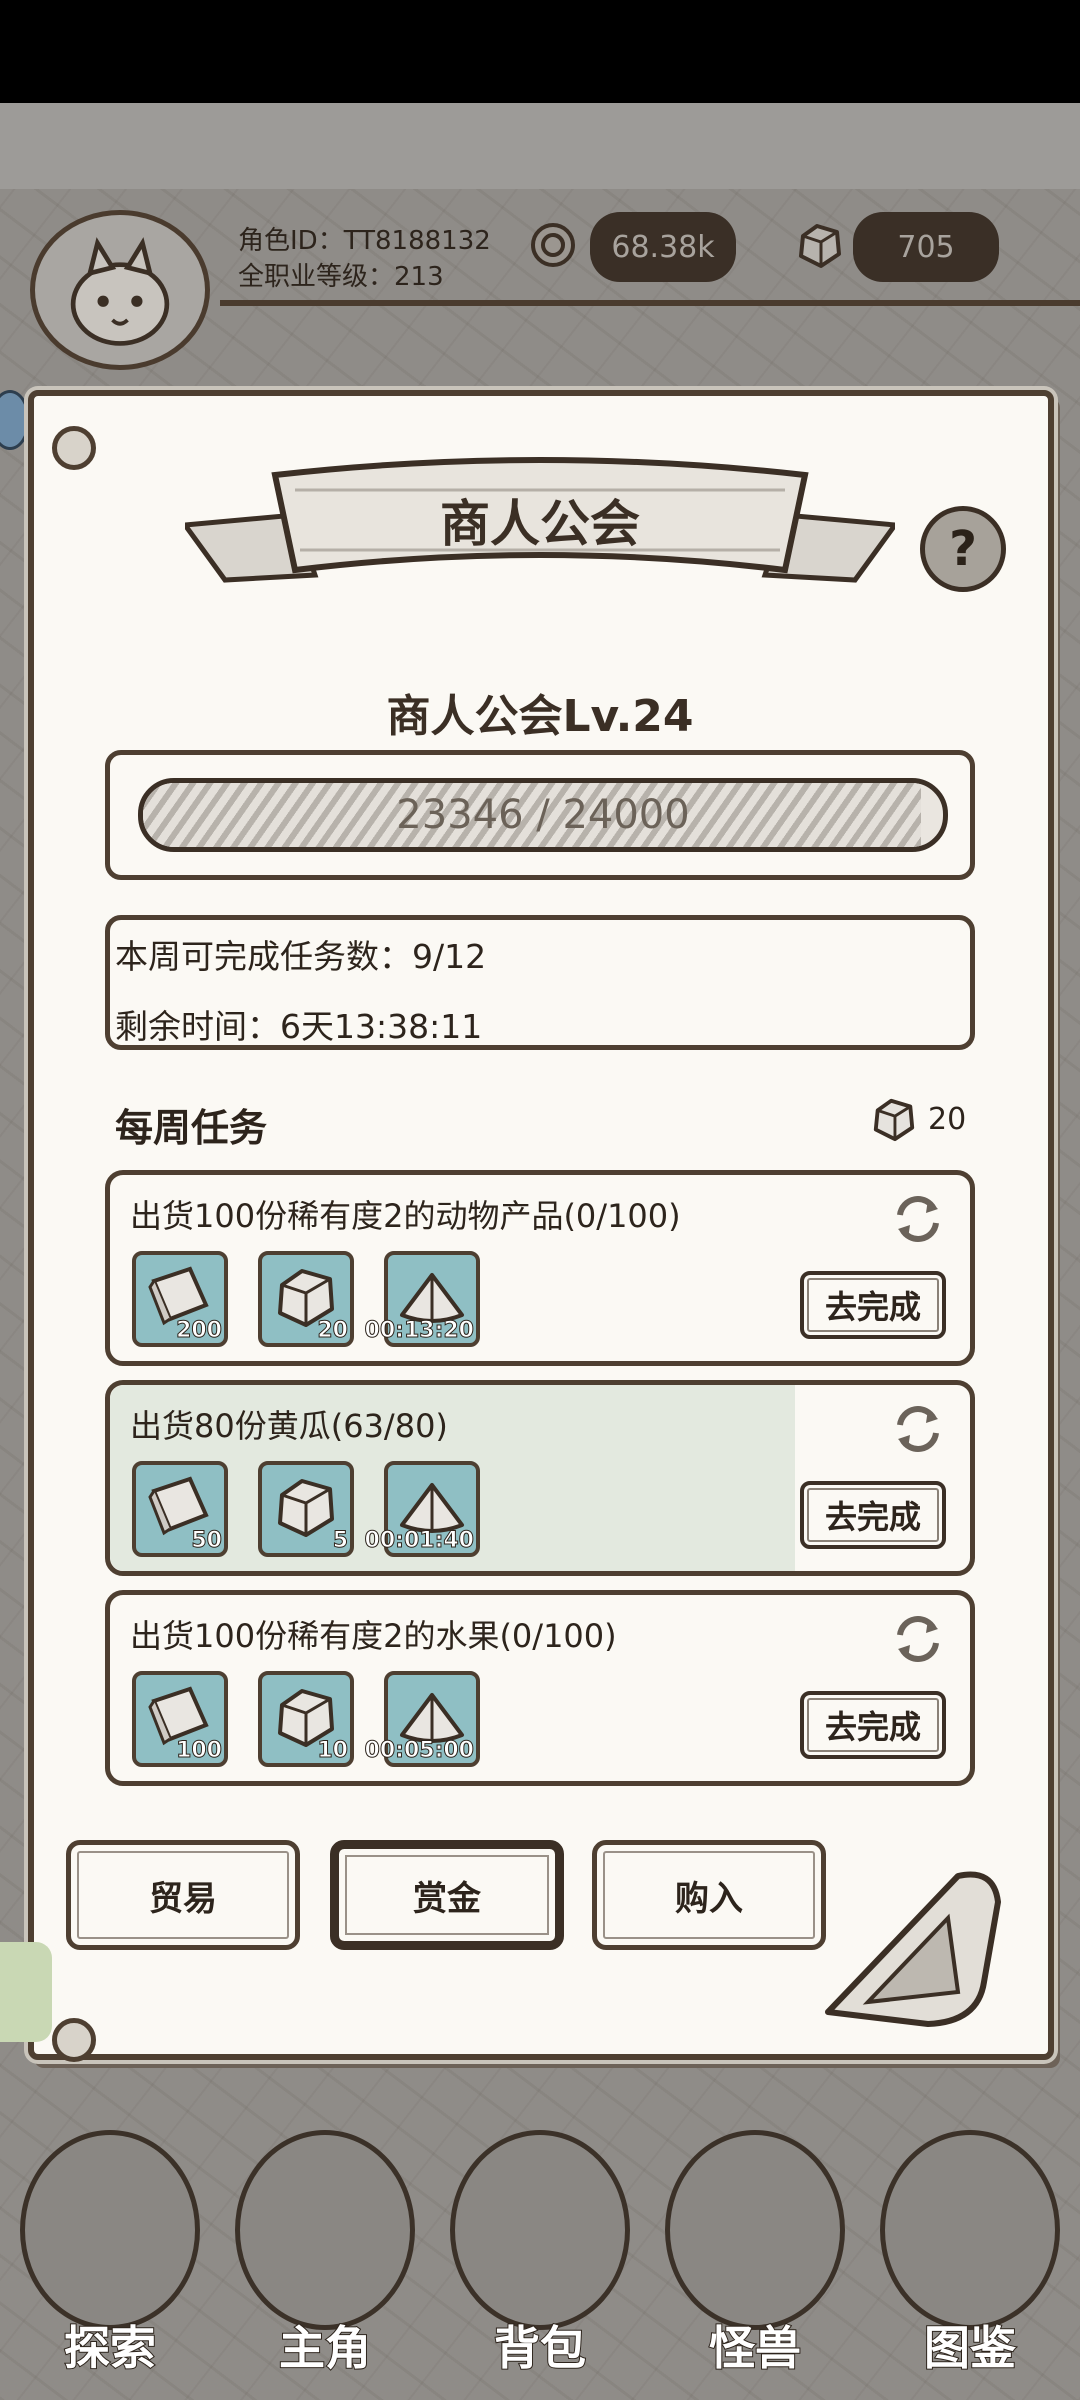 The image size is (1080, 2400). I want to click on player-avatar, so click(120, 290).